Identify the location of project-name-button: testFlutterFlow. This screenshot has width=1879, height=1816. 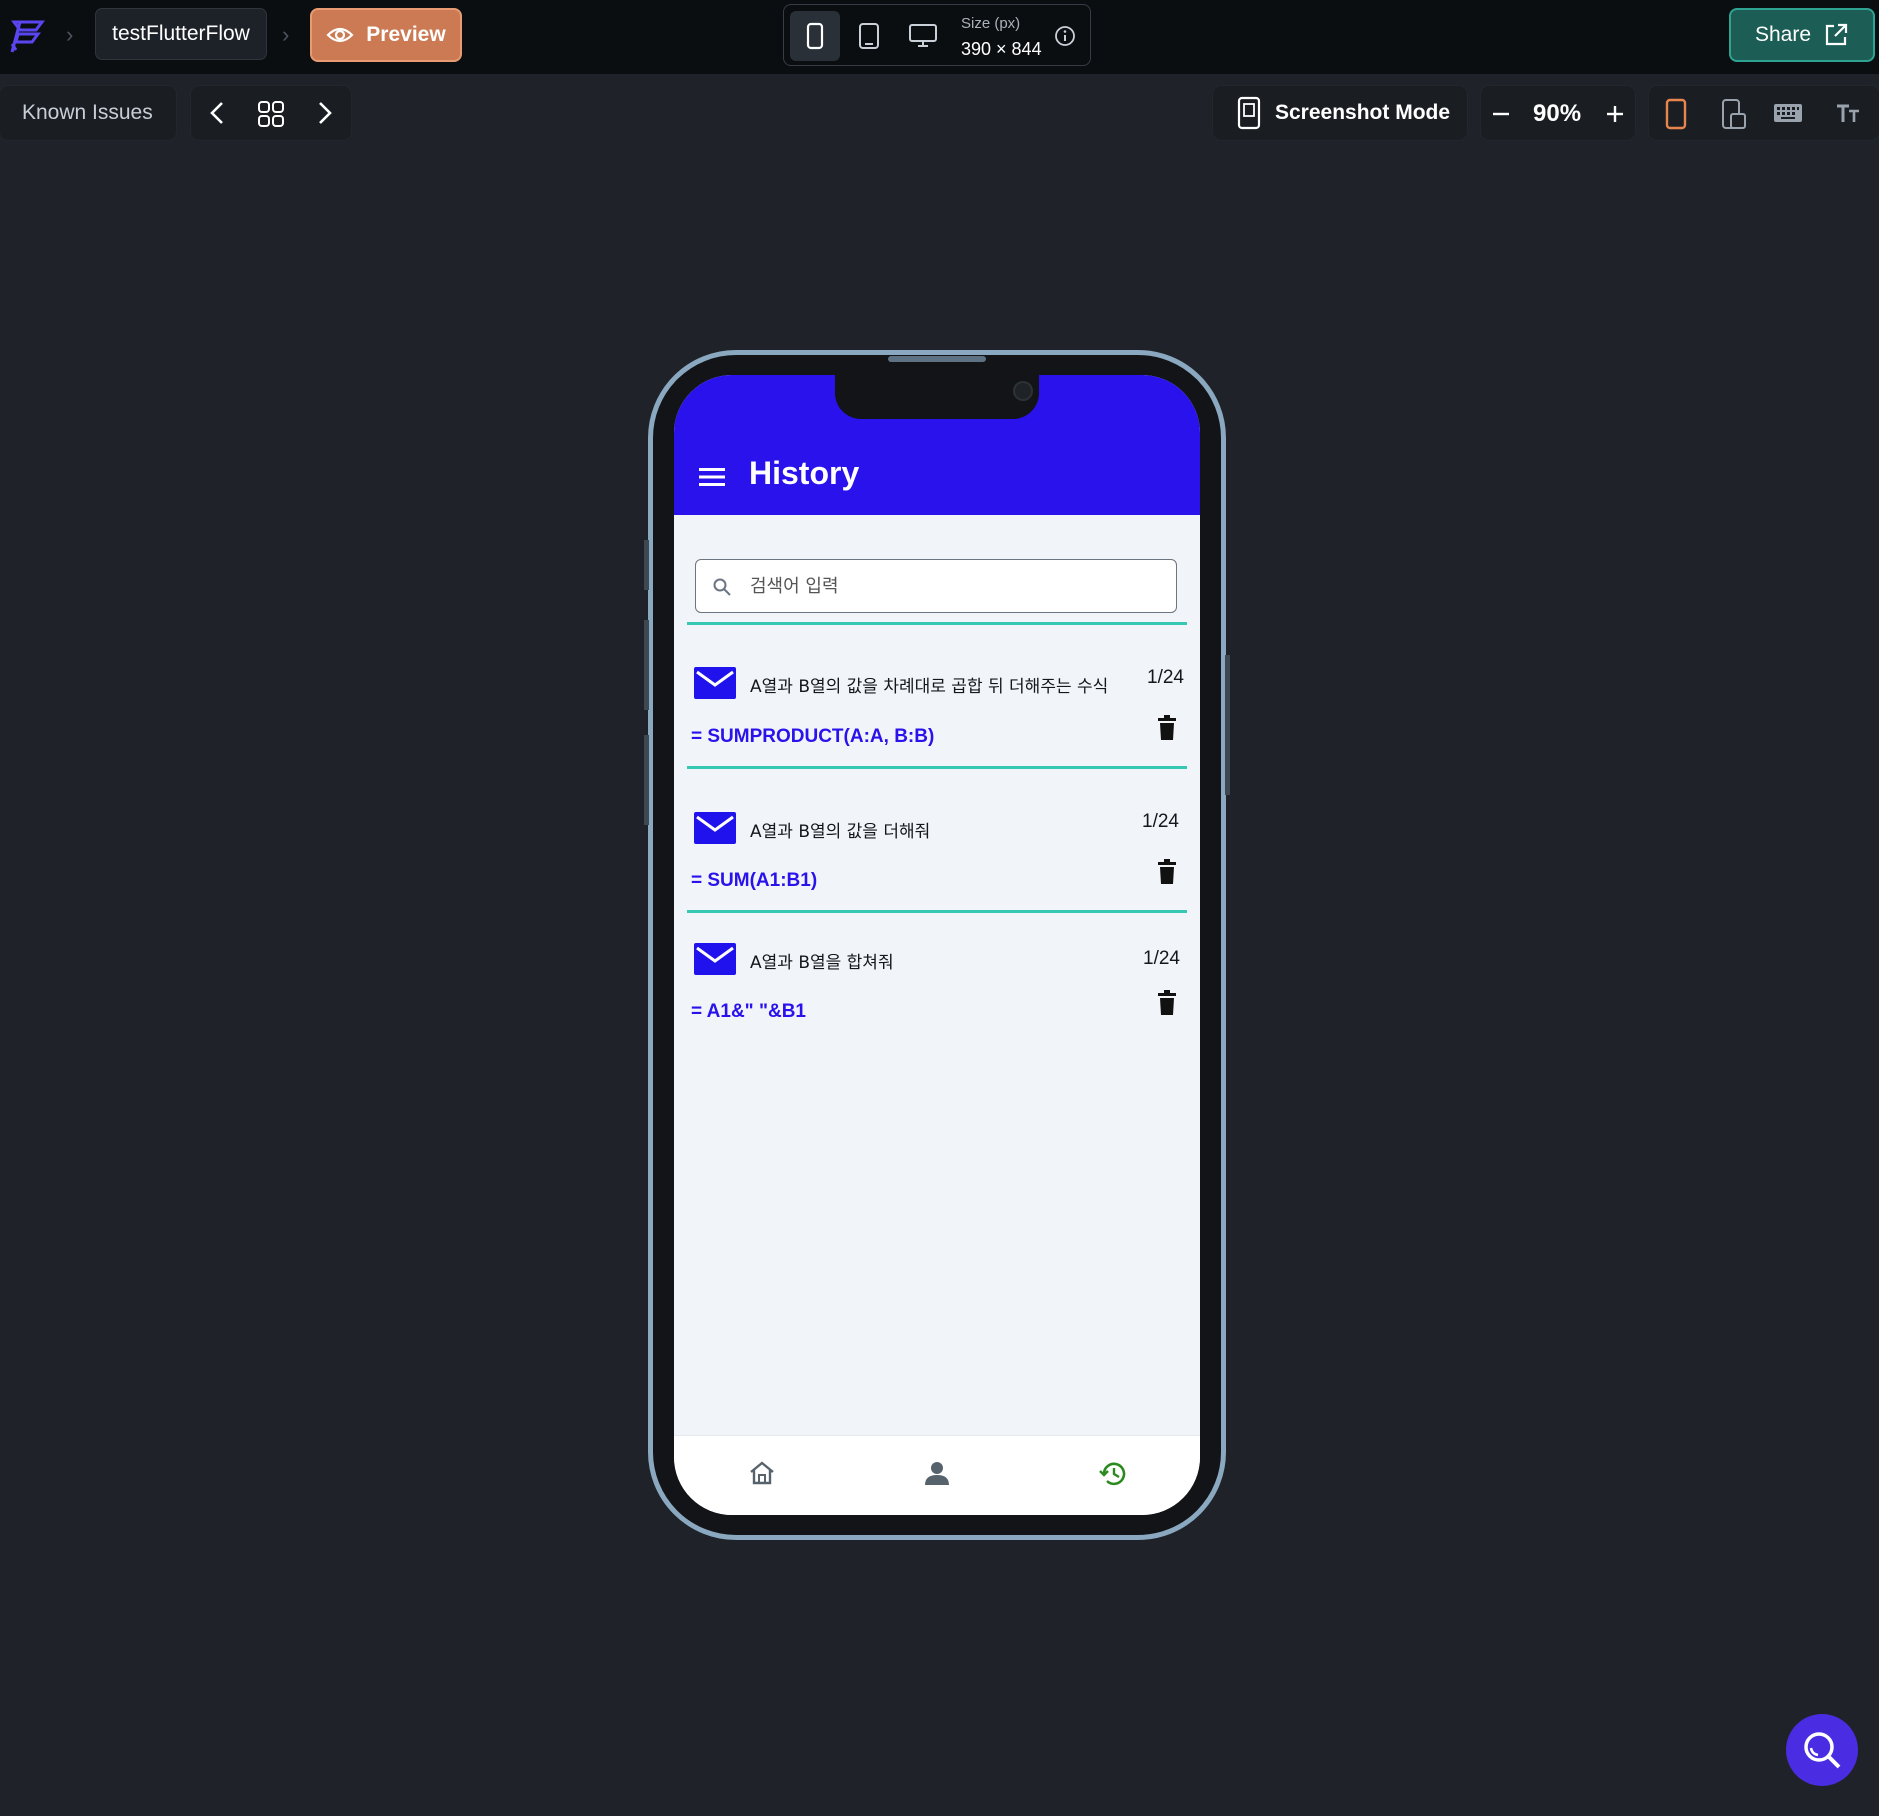
(181, 34).